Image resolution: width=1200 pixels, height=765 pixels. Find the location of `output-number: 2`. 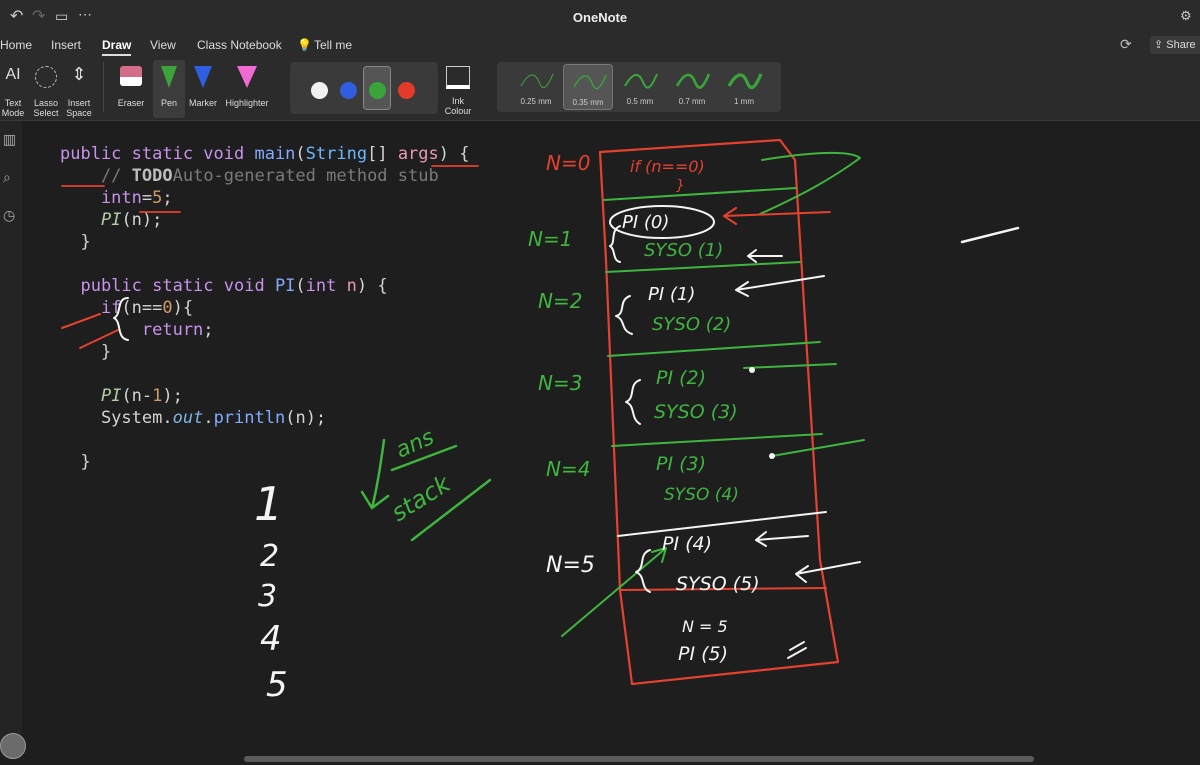

output-number: 2 is located at coordinates (269, 556).